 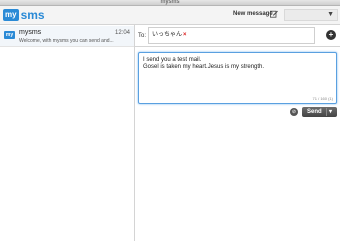 I want to click on avatar: my, so click(x=9, y=35).